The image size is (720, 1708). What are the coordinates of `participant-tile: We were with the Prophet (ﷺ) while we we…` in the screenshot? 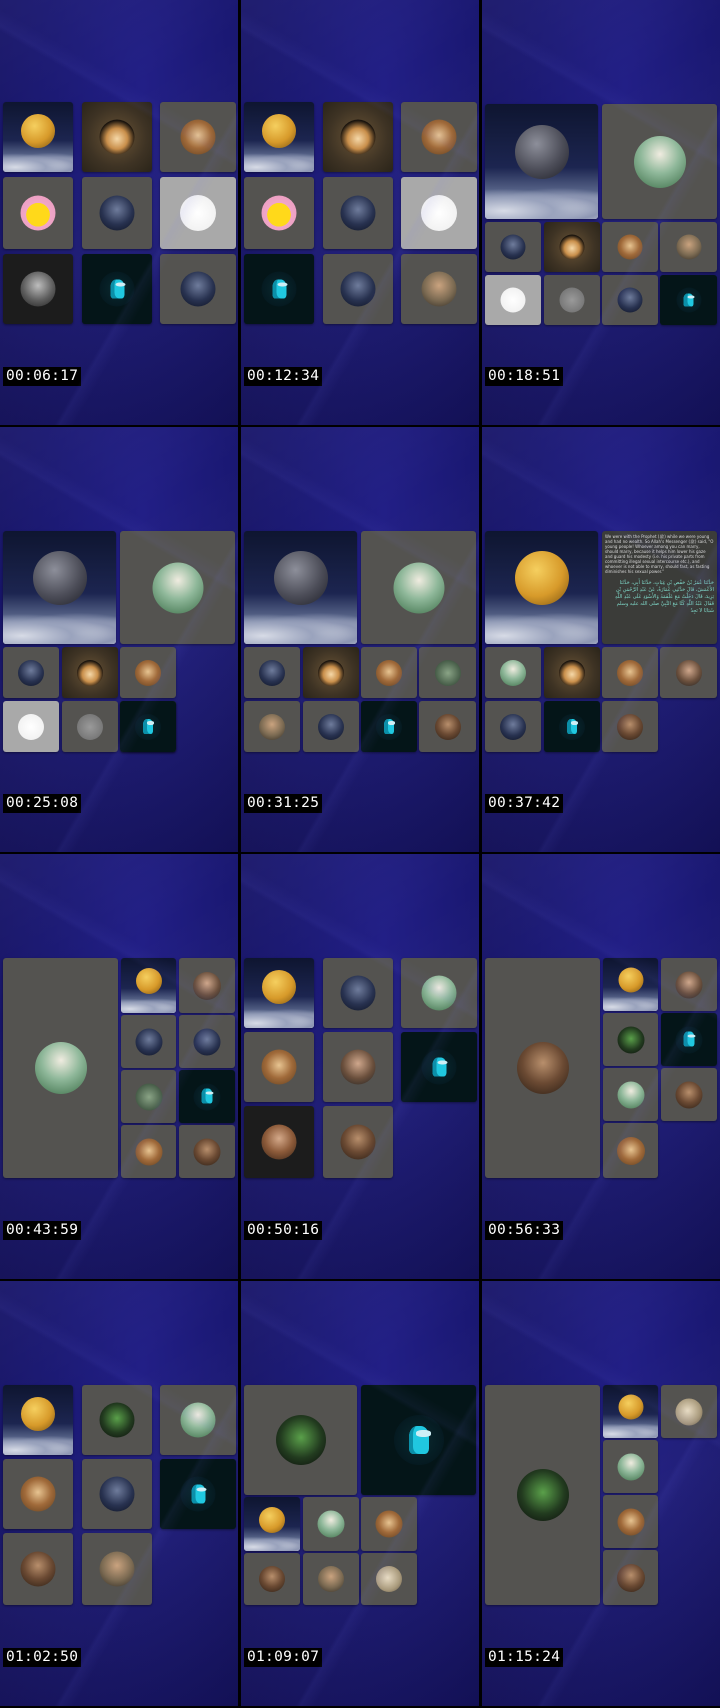 It's located at (659, 587).